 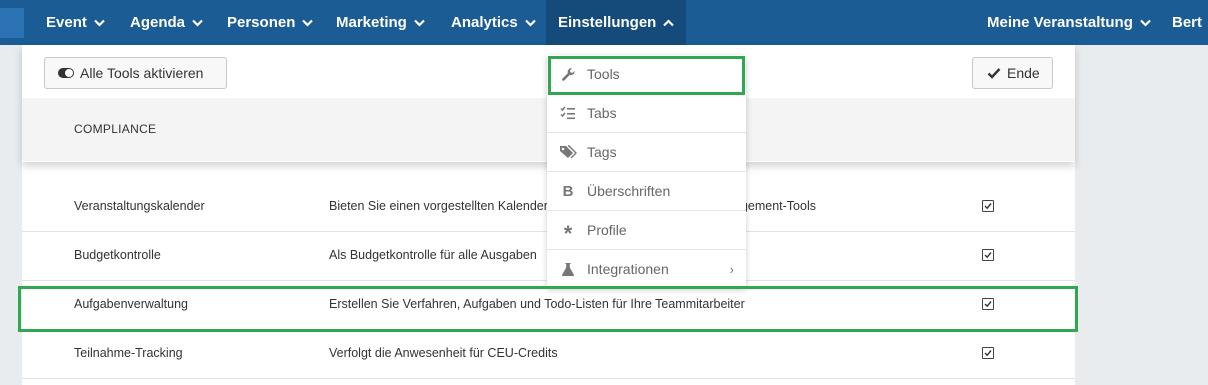 I want to click on tags-icon, so click(x=568, y=152).